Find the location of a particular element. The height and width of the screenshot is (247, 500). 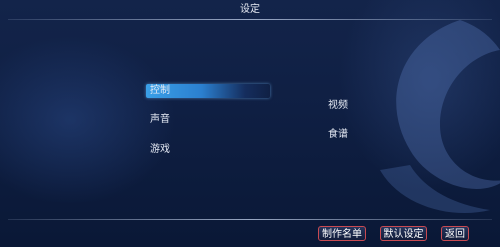

header-divider is located at coordinates (250, 19).